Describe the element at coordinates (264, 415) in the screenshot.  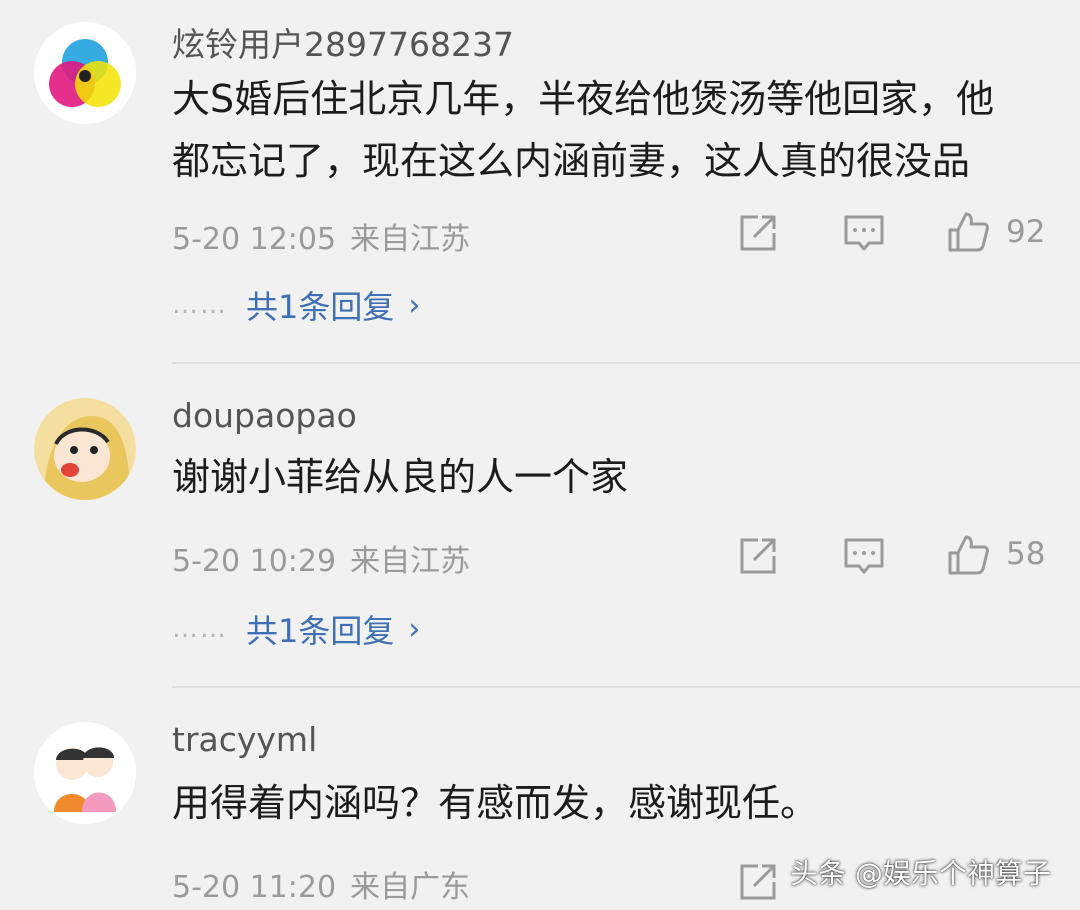
I see `username: doupaopao` at that location.